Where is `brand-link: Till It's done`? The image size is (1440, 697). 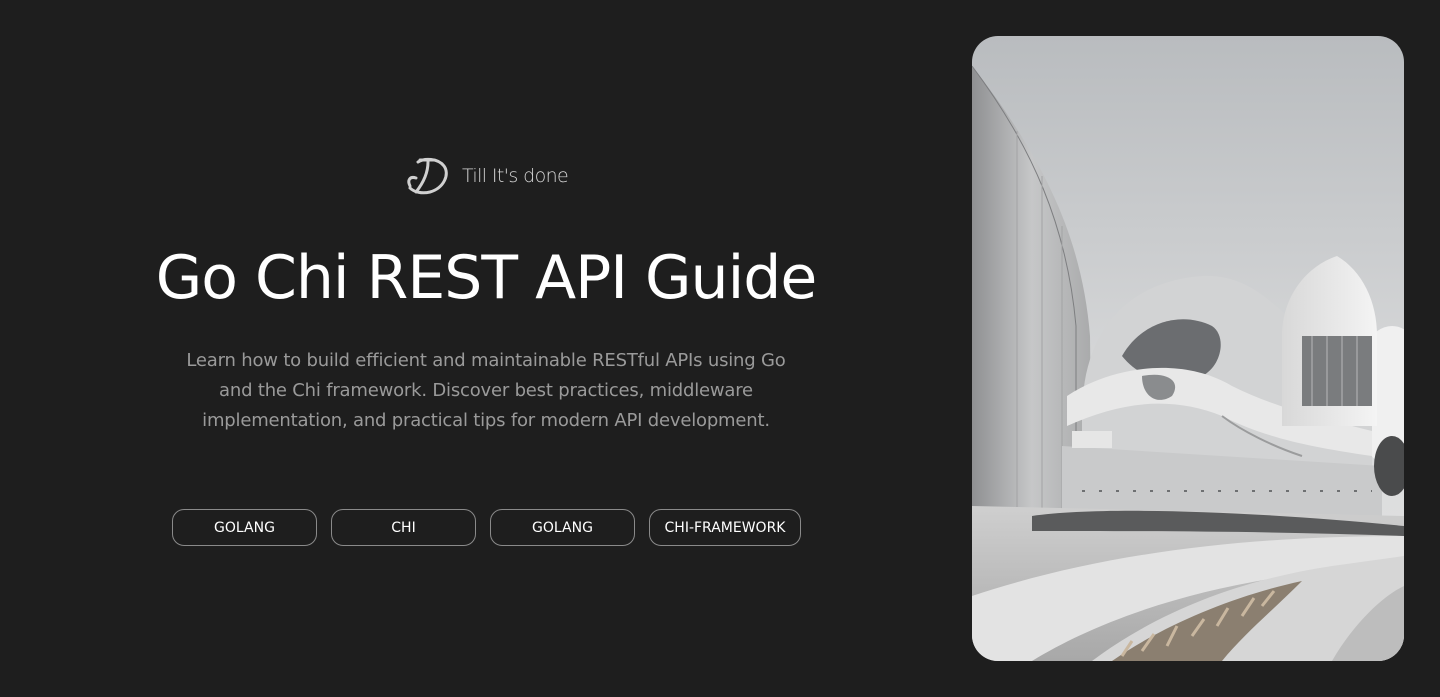
brand-link: Till It's done is located at coordinates (486, 176).